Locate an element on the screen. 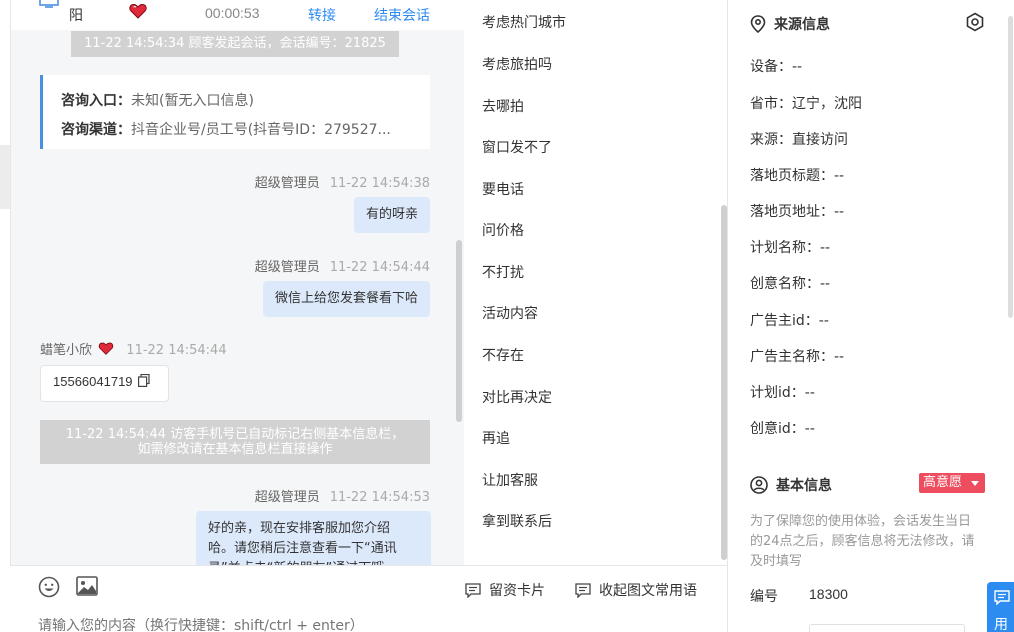 This screenshot has height=632, width=1014. next-field-input is located at coordinates (887, 628).